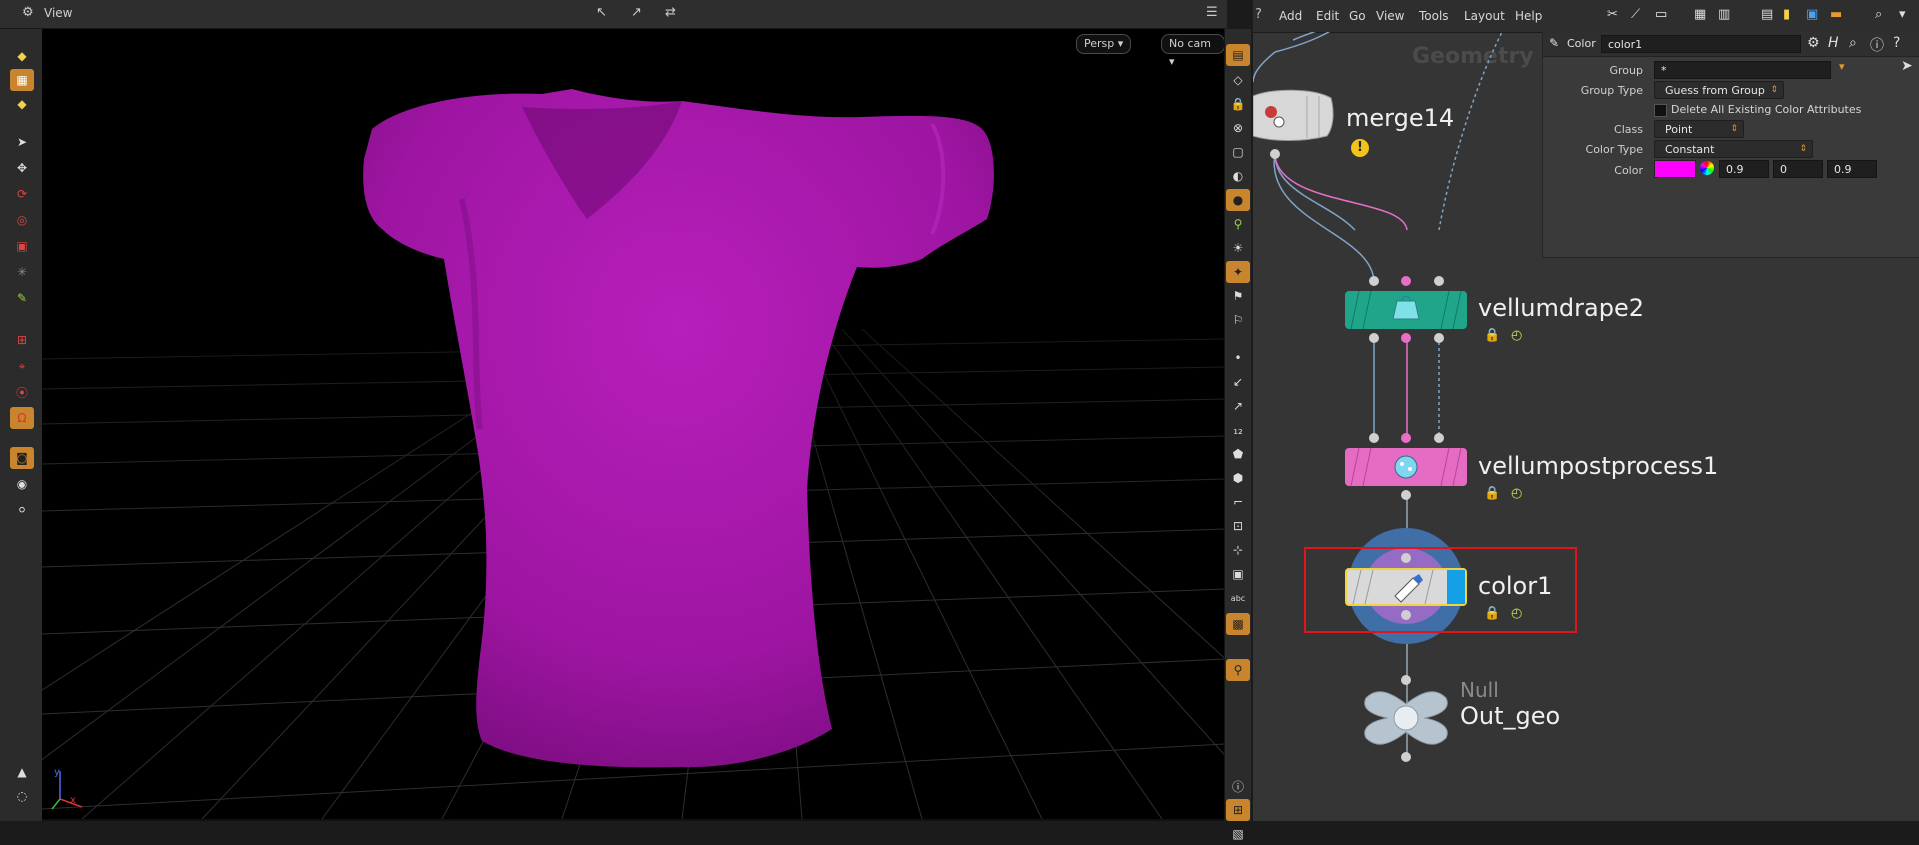 This screenshot has height=845, width=1919. What do you see at coordinates (22, 510) in the screenshot?
I see `light-icon: ⚪` at bounding box center [22, 510].